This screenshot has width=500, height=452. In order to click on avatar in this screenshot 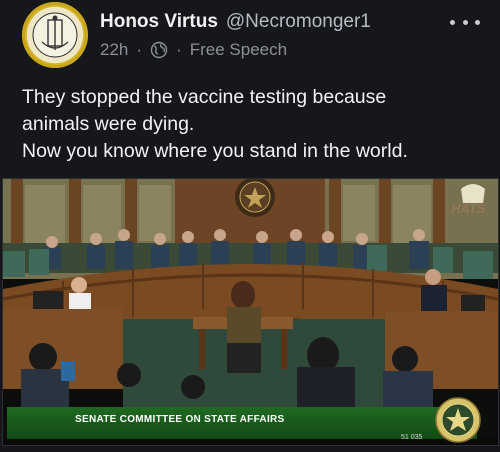, I will do `click(55, 35)`.